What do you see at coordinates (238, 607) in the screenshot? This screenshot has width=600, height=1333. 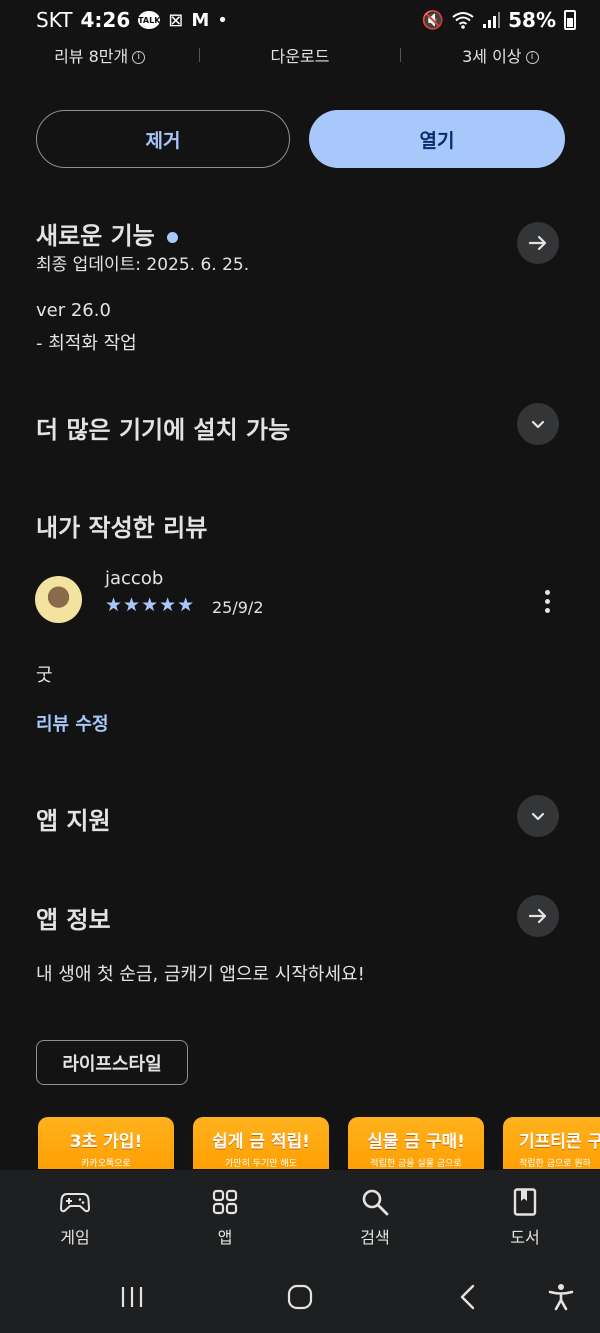 I see `review-date: 25/9/2` at bounding box center [238, 607].